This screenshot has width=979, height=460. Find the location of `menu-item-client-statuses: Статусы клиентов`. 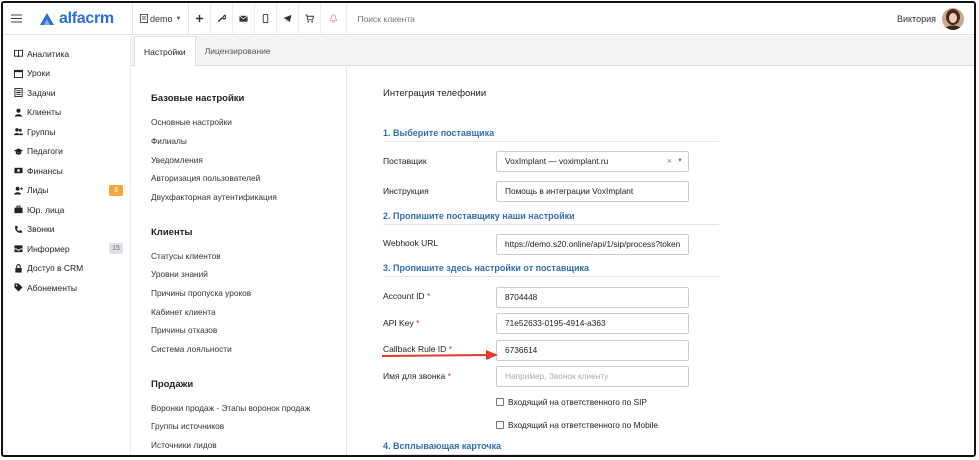

menu-item-client-statuses: Статусы клиентов is located at coordinates (186, 256).